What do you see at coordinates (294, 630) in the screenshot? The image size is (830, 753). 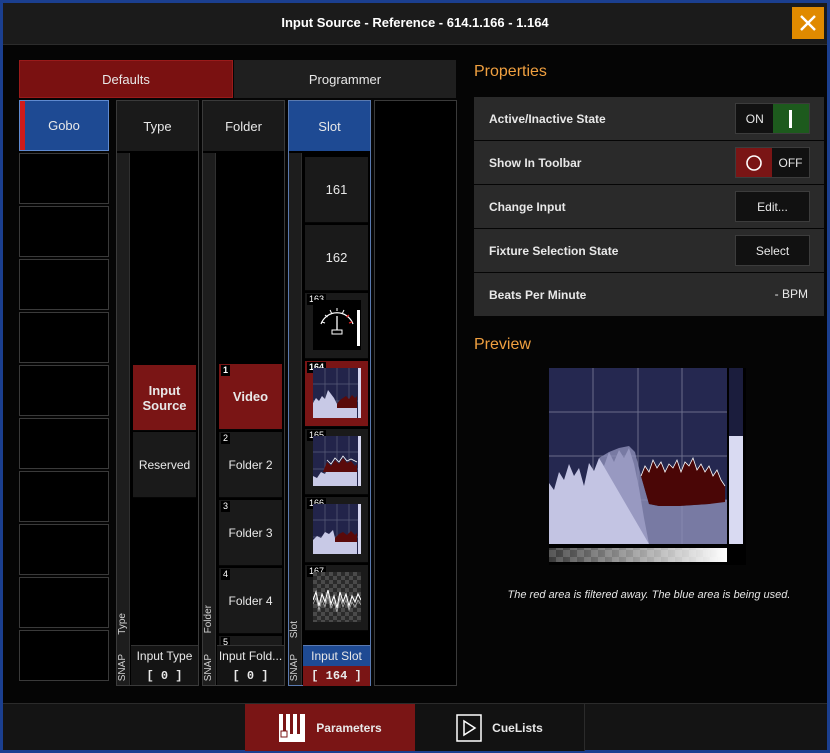 I see `slot-side-label: Slot` at bounding box center [294, 630].